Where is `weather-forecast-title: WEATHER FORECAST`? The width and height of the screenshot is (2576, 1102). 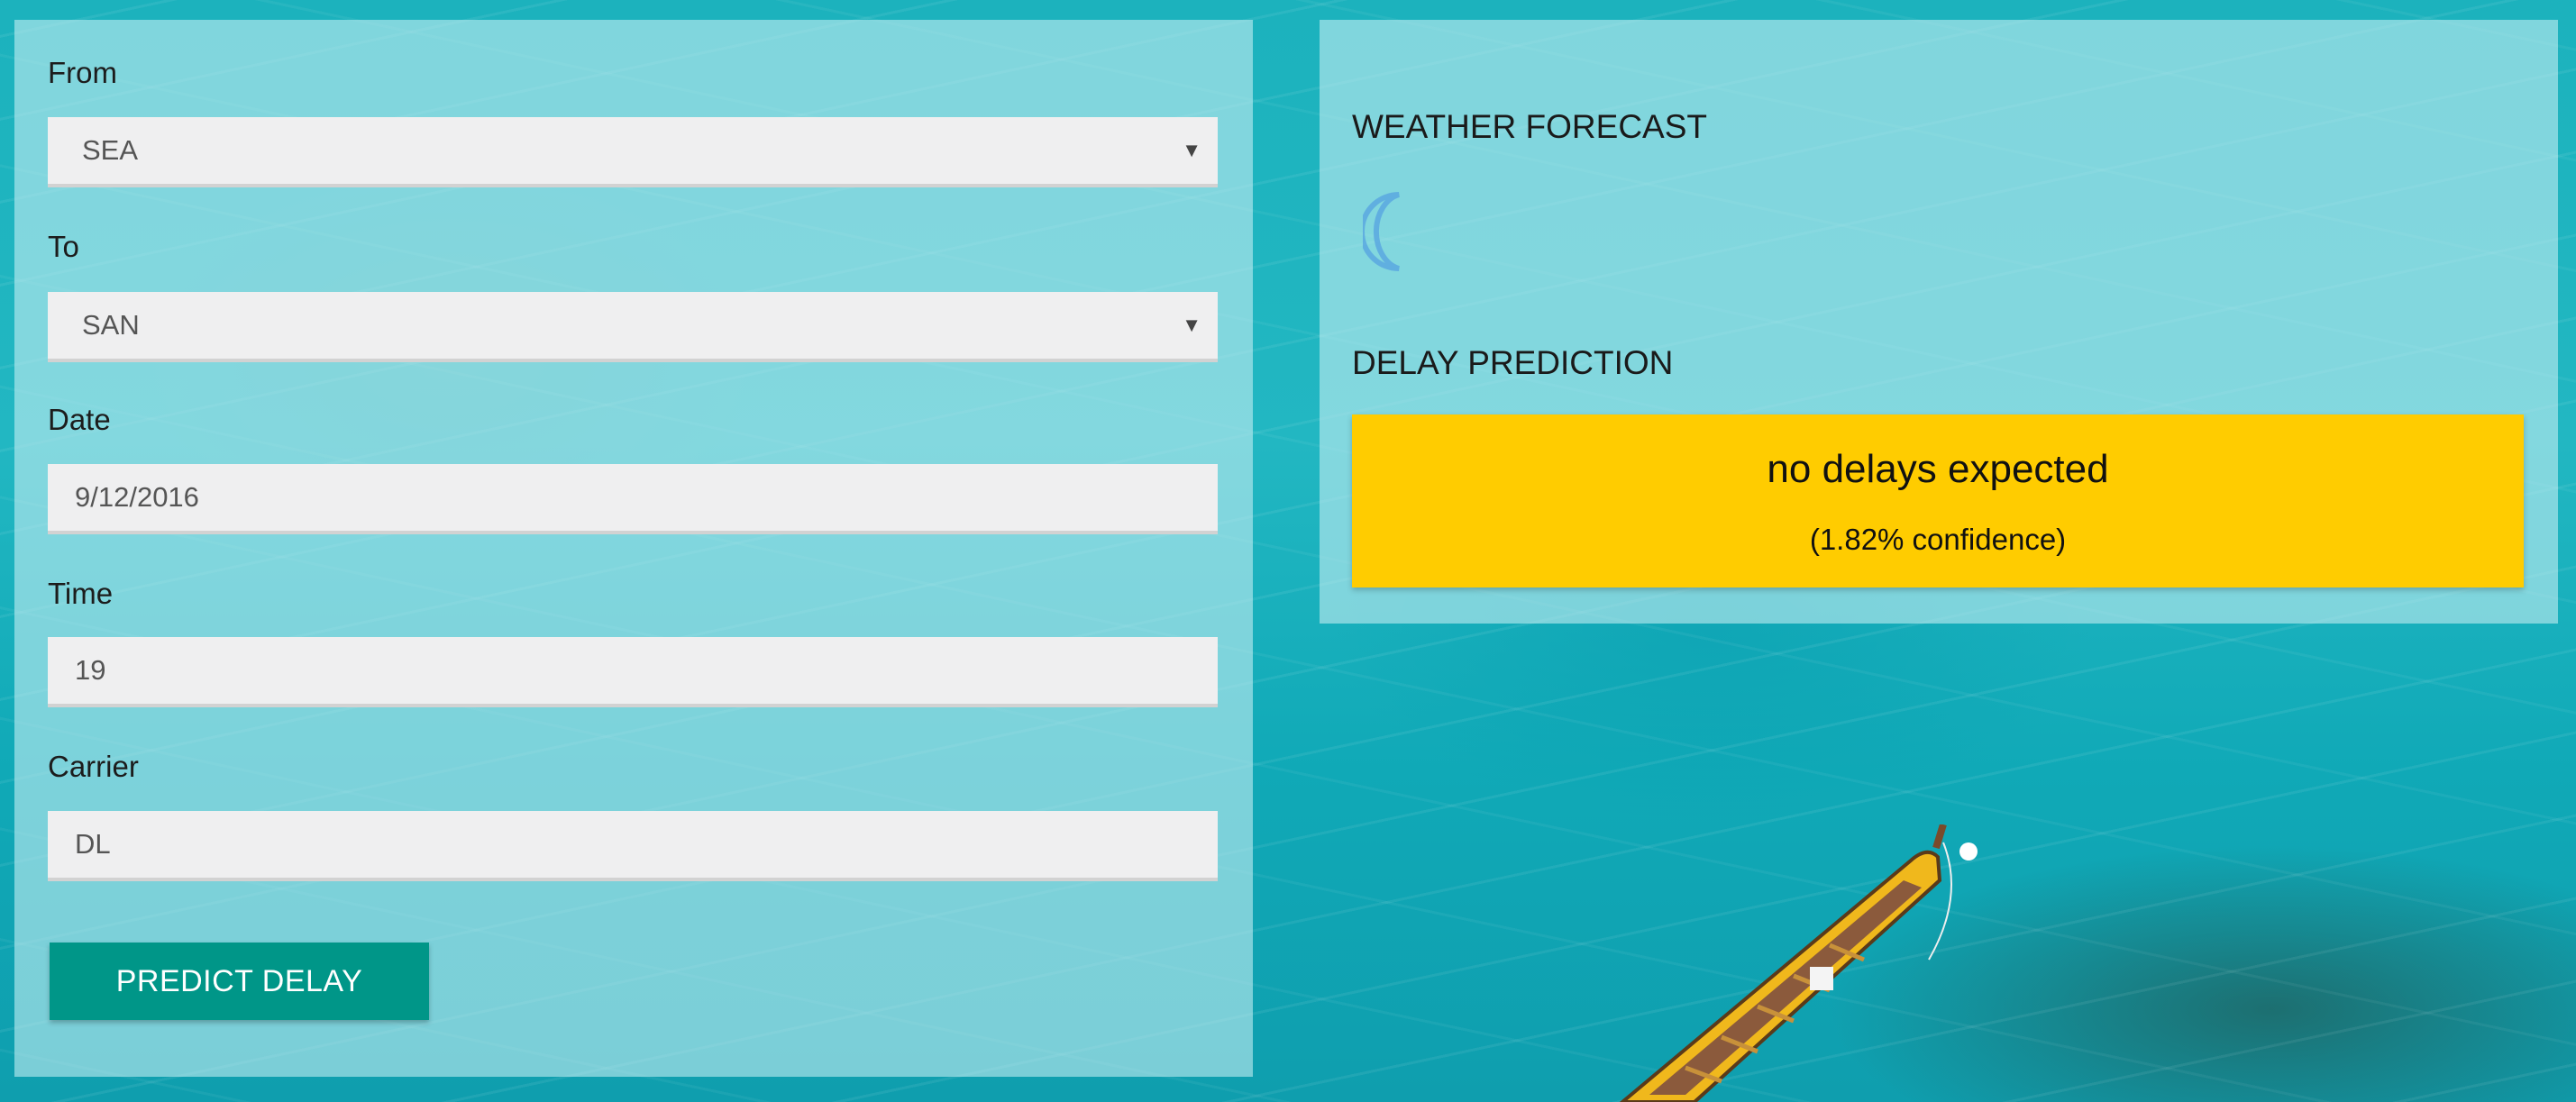 weather-forecast-title: WEATHER FORECAST is located at coordinates (1529, 127).